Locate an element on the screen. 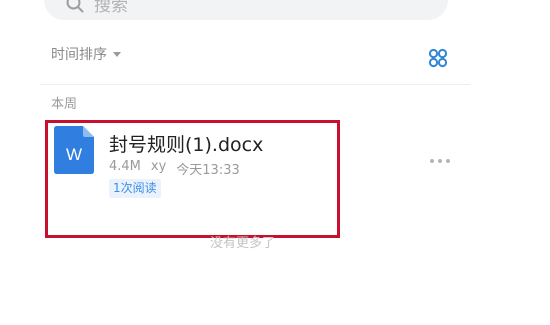 This screenshot has width=550, height=325. sort-dropdown: 时间排序 is located at coordinates (86, 54).